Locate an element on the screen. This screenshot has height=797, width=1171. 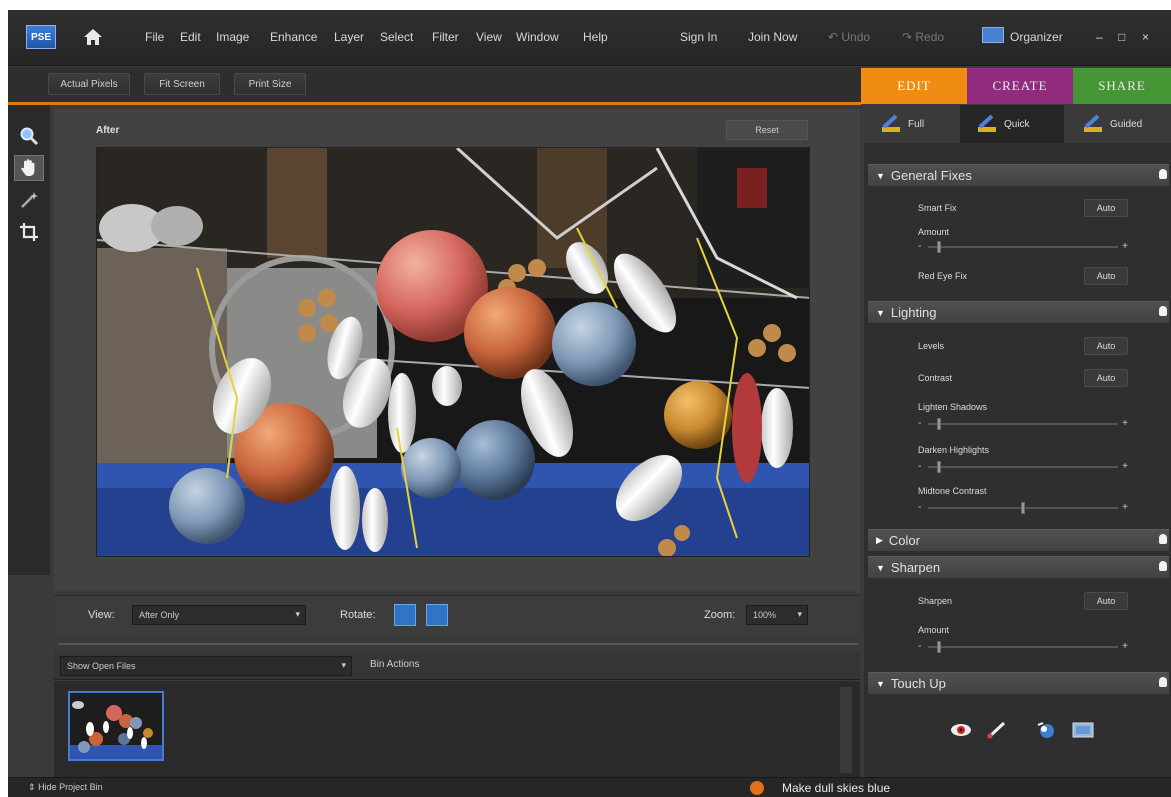
zoom-tool-icon is located at coordinates (29, 136).